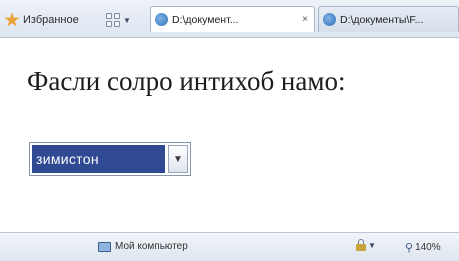 Image resolution: width=459 pixels, height=261 pixels. What do you see at coordinates (113, 20) in the screenshot?
I see `quick-tabs-icon` at bounding box center [113, 20].